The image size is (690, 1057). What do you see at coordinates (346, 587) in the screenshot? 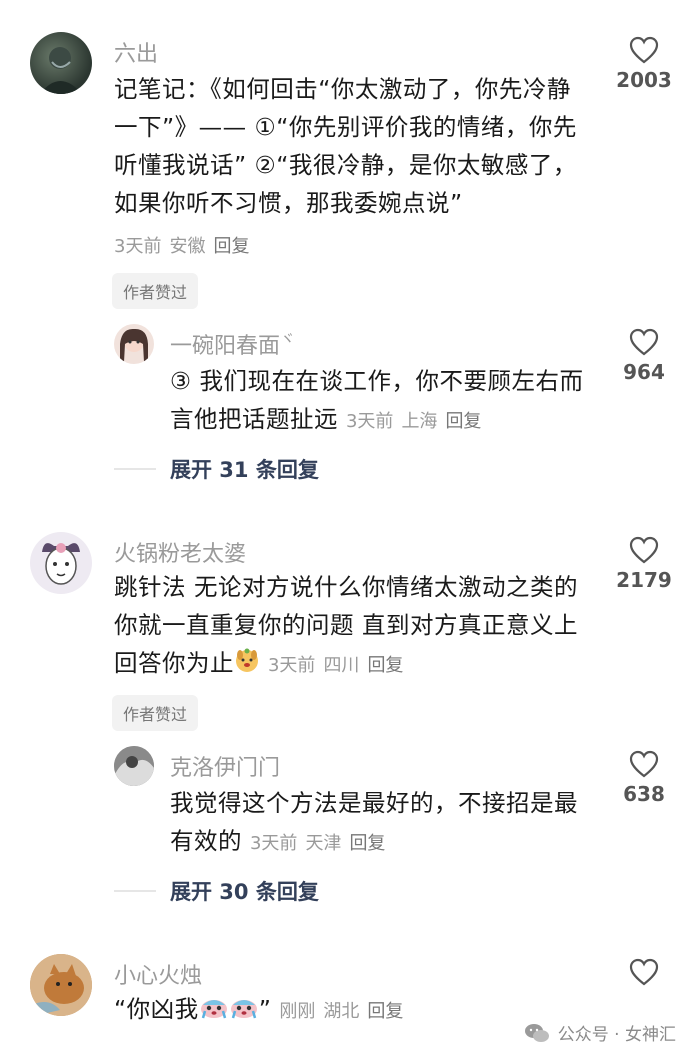
I see `comment-line: 跳针法 无论对方说什么你情绪太激动之类的` at bounding box center [346, 587].